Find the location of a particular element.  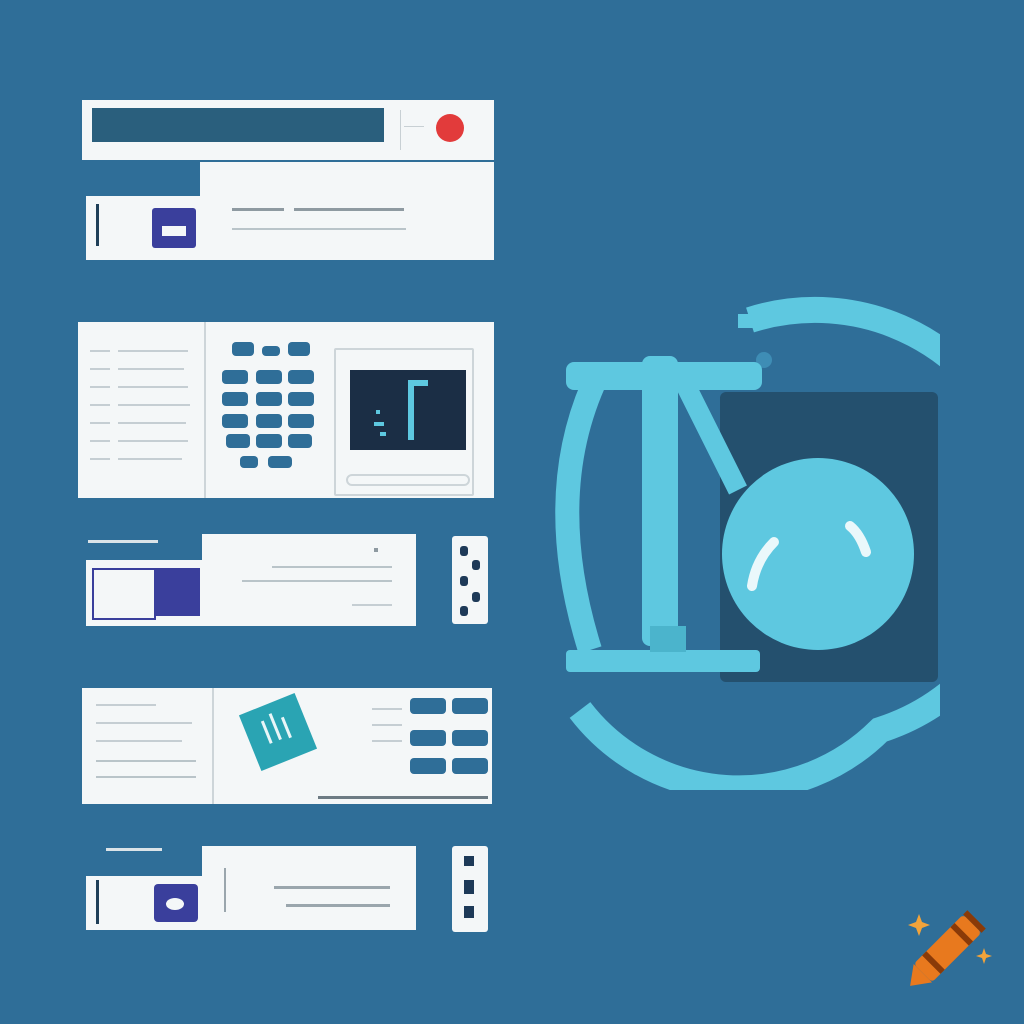

preview-frame is located at coordinates (404, 422).